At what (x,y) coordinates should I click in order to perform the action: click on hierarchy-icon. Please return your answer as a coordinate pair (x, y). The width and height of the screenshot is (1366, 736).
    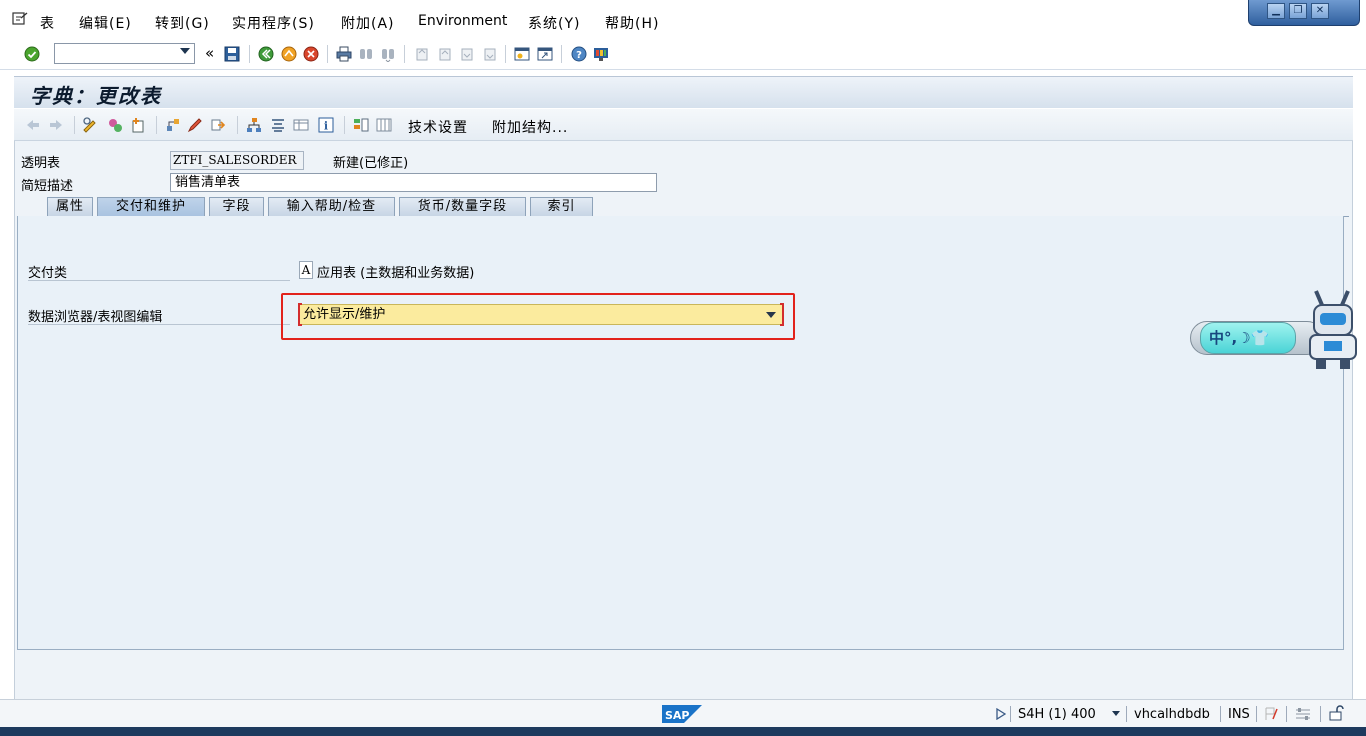
    Looking at the image, I should click on (254, 125).